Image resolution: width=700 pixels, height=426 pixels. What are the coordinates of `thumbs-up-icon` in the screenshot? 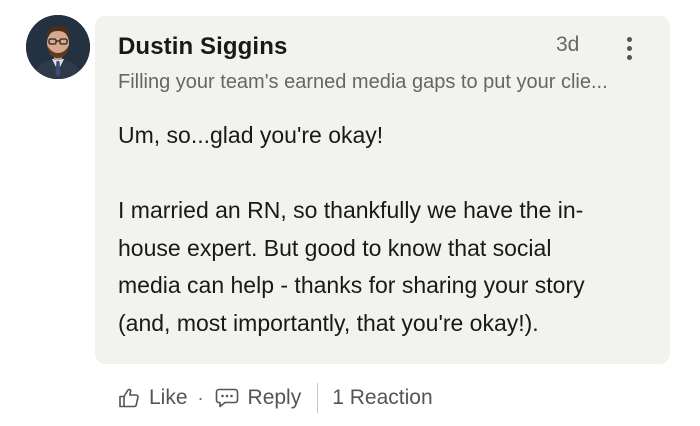 It's located at (129, 398).